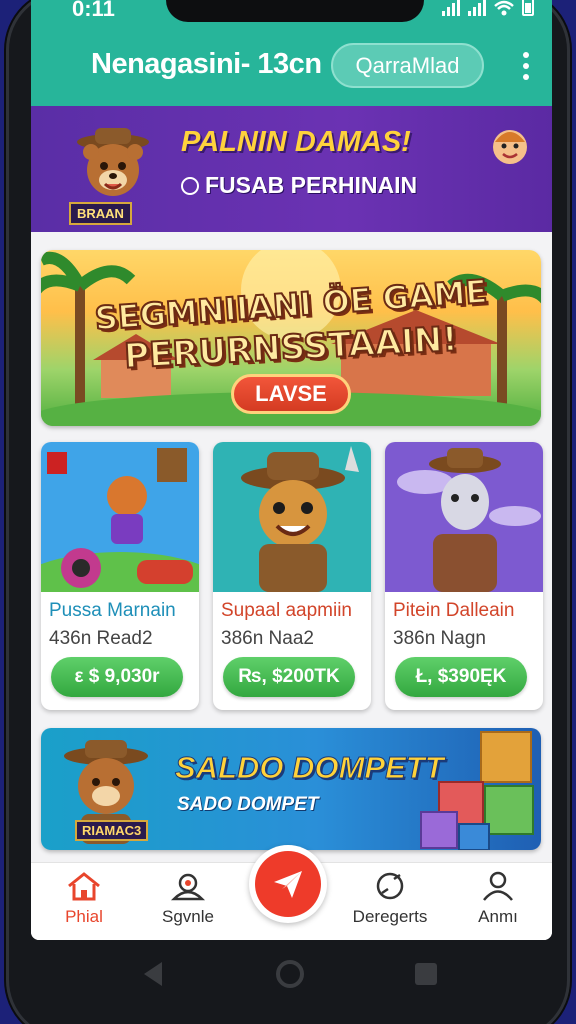 This screenshot has width=576, height=1024. I want to click on send-icon, so click(288, 884).